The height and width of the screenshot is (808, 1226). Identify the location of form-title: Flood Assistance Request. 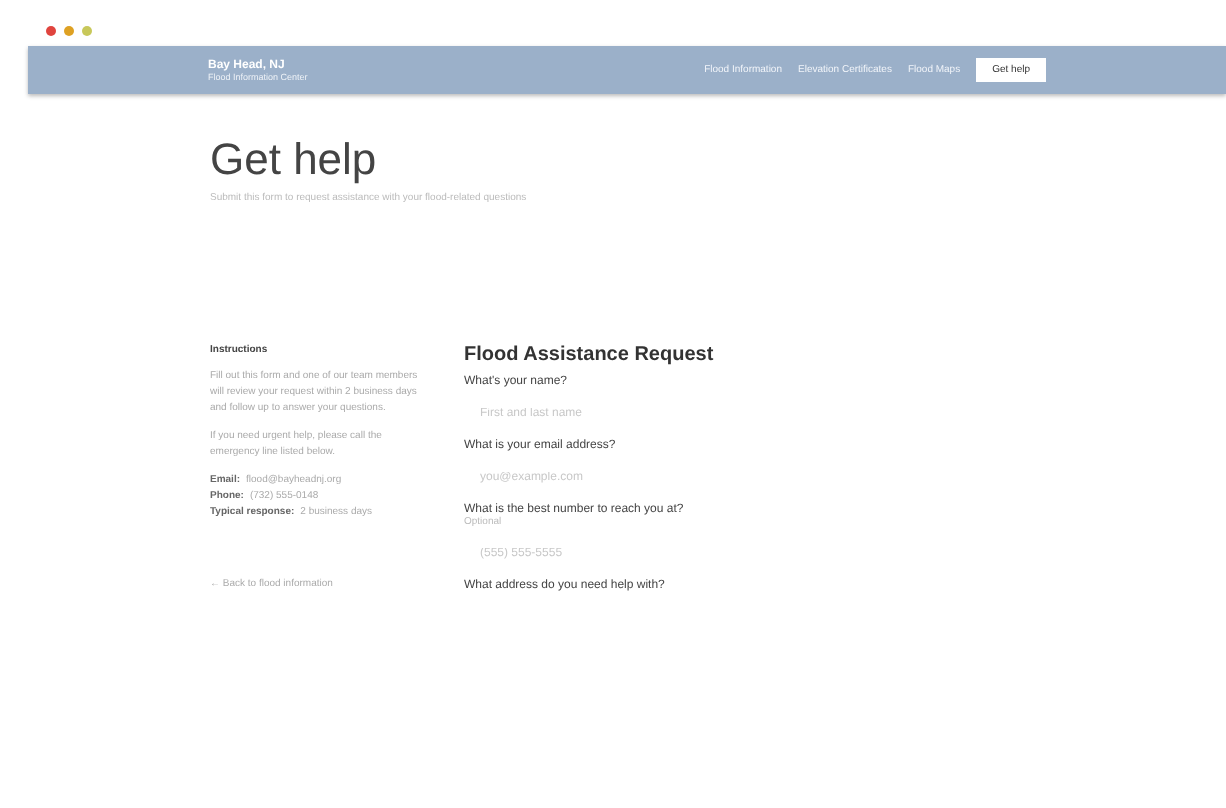
(590, 355).